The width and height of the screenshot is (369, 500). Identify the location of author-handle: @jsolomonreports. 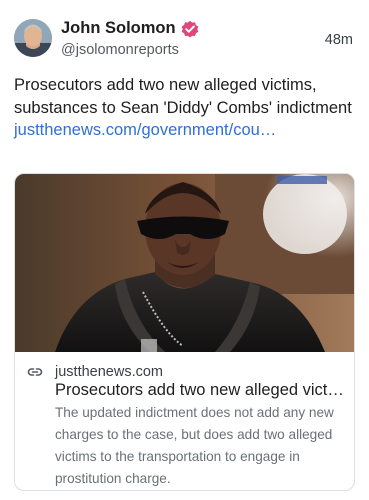
(120, 50).